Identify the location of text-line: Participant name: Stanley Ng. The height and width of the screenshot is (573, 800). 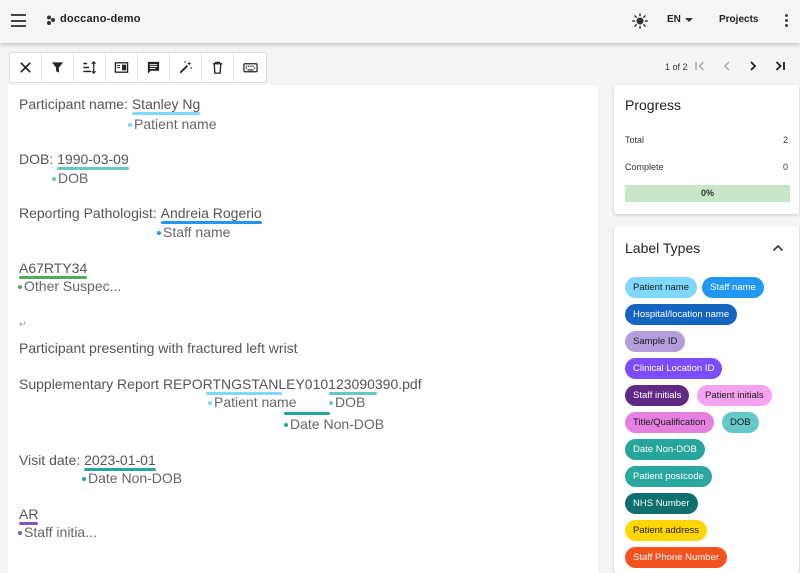
(110, 105).